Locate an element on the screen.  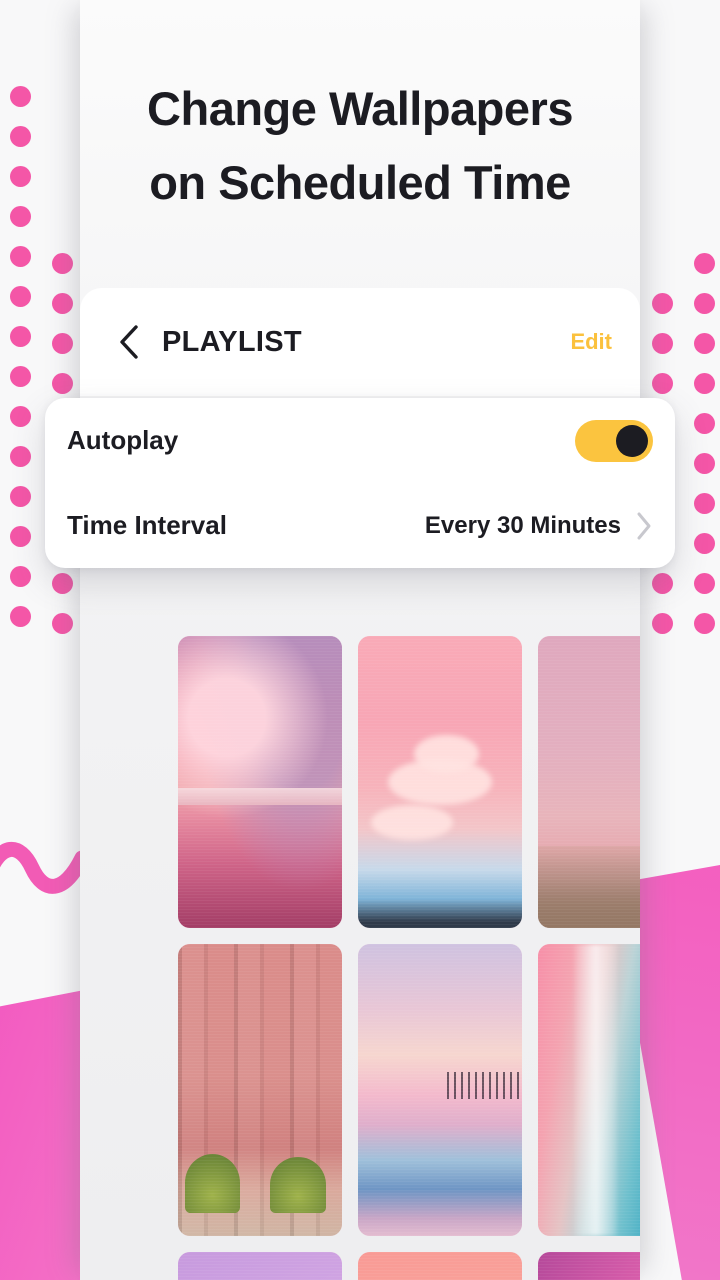
autoplay-control is located at coordinates (614, 440).